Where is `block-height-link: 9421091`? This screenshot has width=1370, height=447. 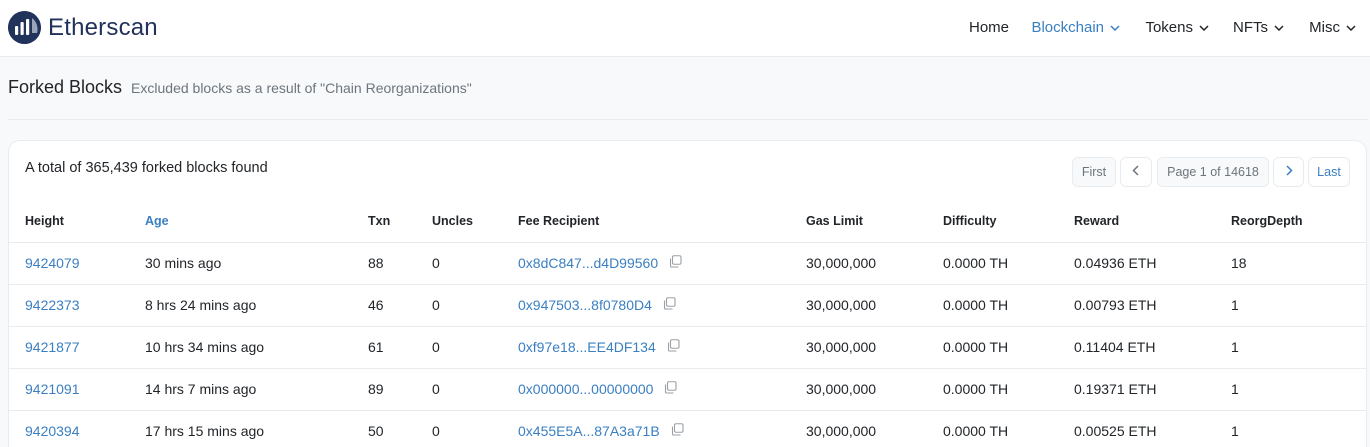
block-height-link: 9421091 is located at coordinates (52, 389).